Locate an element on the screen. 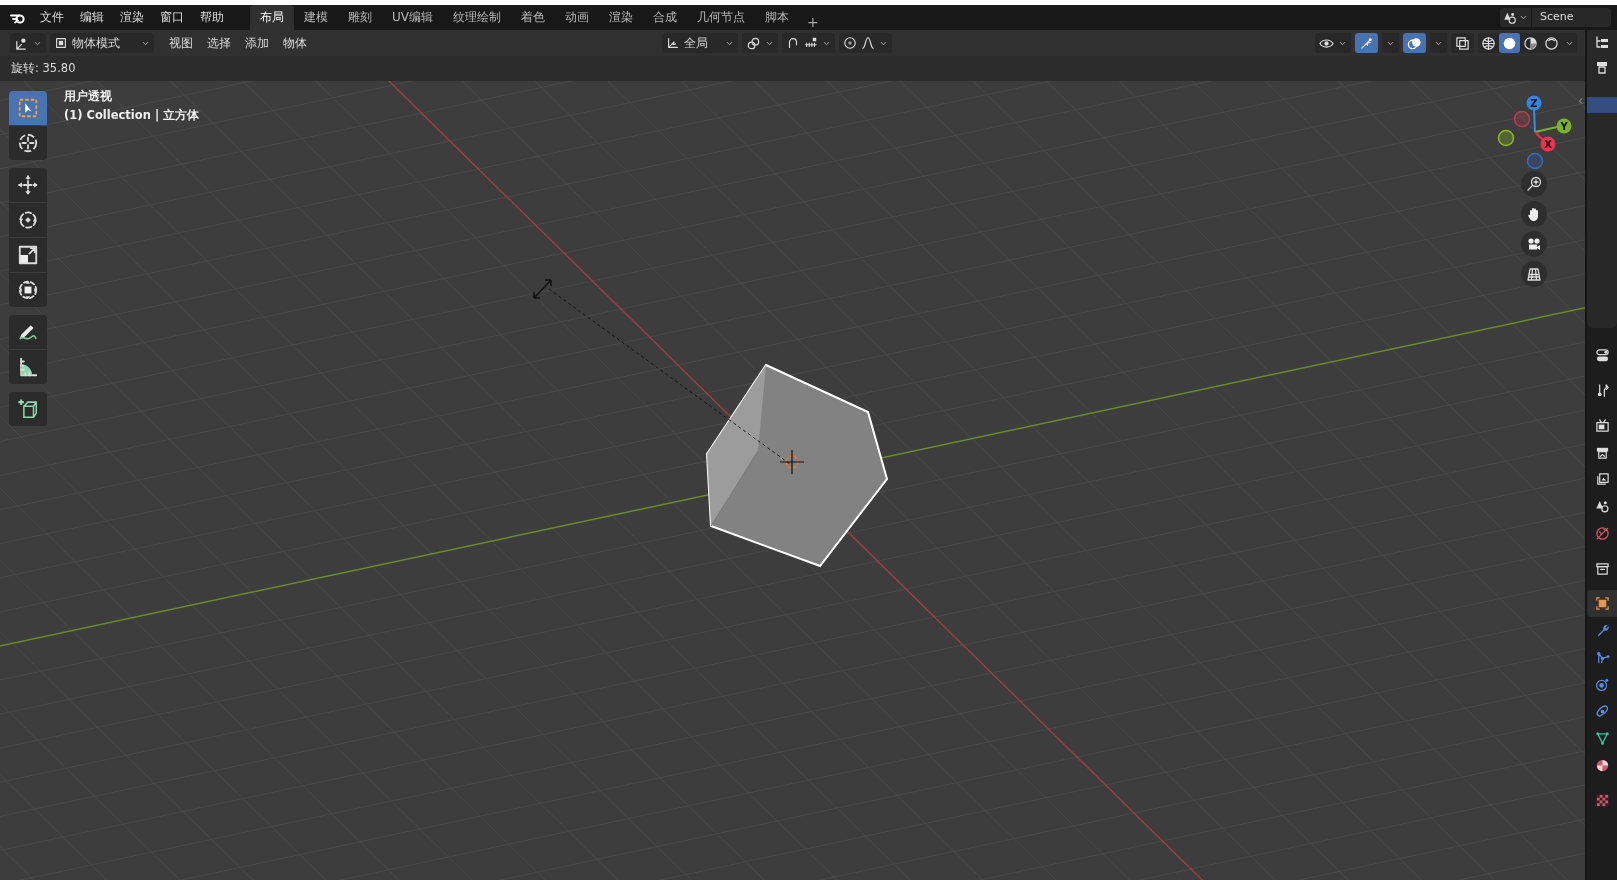 This screenshot has height=880, width=1617. scene-selector-button is located at coordinates (1515, 17).